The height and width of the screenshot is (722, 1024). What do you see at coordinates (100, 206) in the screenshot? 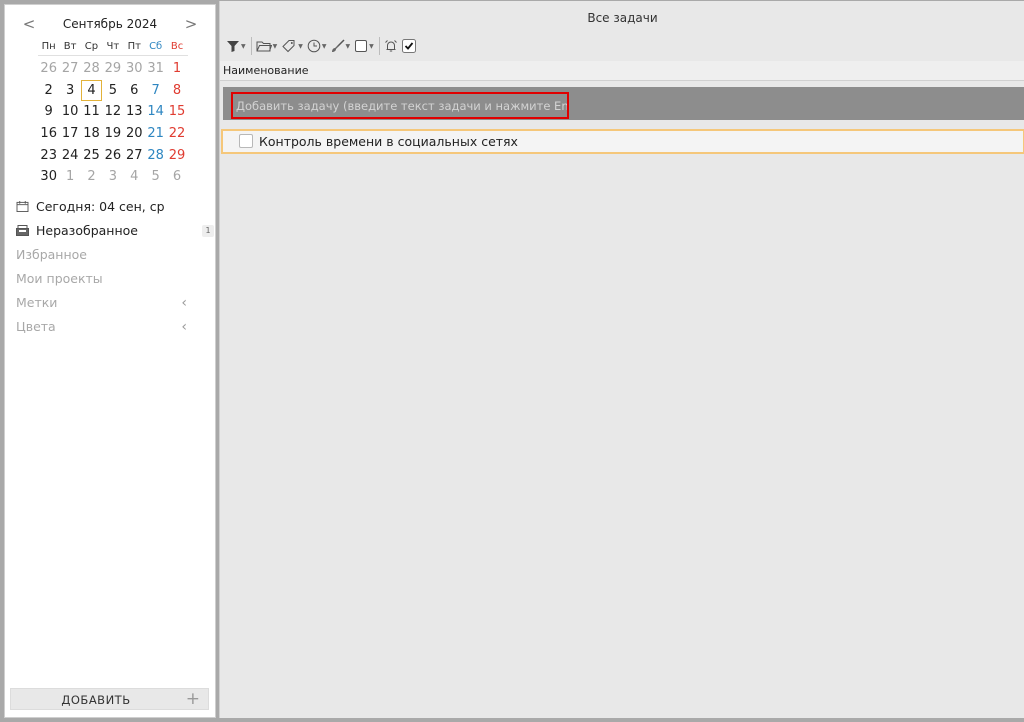
I see `sidebar-item-label: Сегодня: 04 сен, ср` at bounding box center [100, 206].